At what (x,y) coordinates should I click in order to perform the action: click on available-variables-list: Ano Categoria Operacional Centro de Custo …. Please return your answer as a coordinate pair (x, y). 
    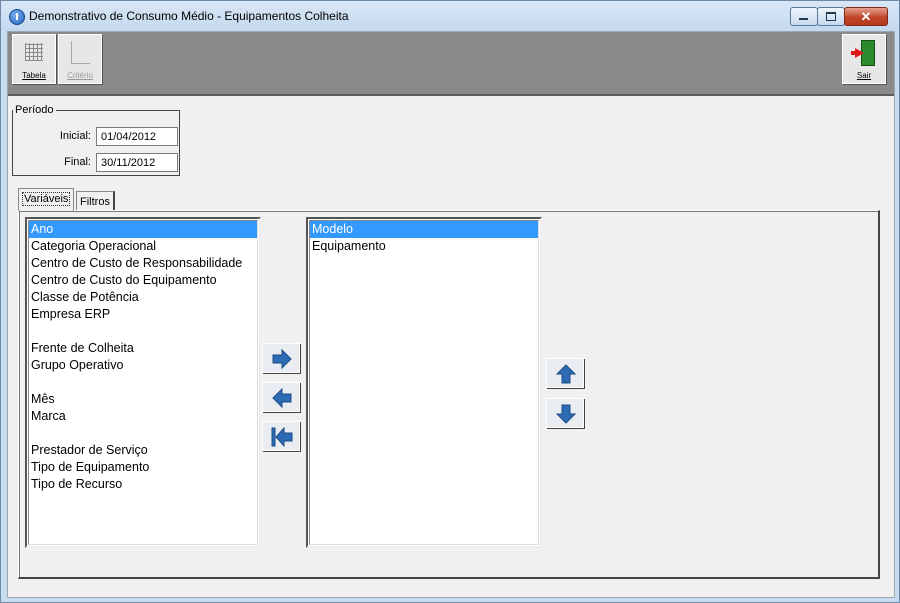
    Looking at the image, I should click on (143, 382).